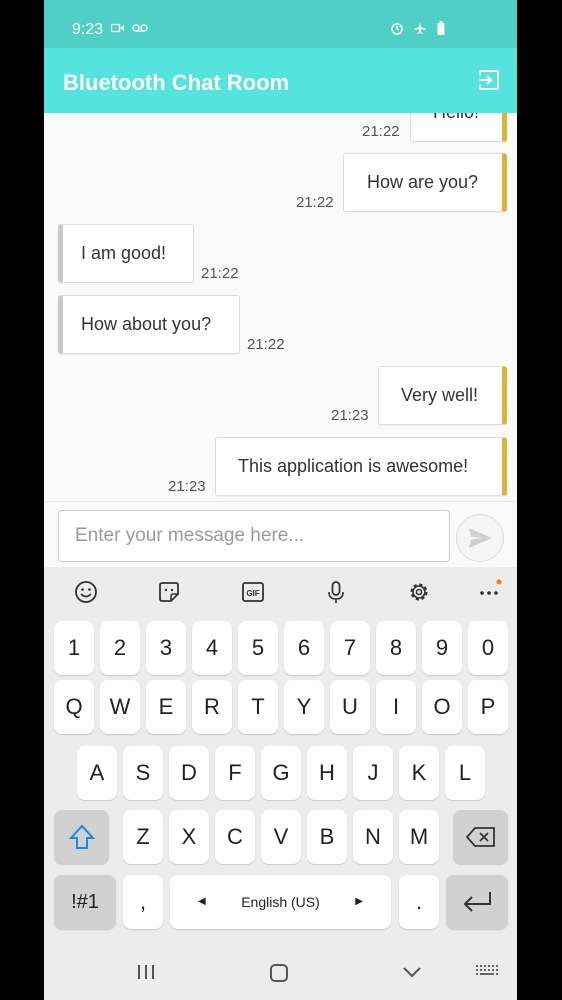 This screenshot has height=1000, width=562. What do you see at coordinates (488, 707) in the screenshot?
I see `key-p: P` at bounding box center [488, 707].